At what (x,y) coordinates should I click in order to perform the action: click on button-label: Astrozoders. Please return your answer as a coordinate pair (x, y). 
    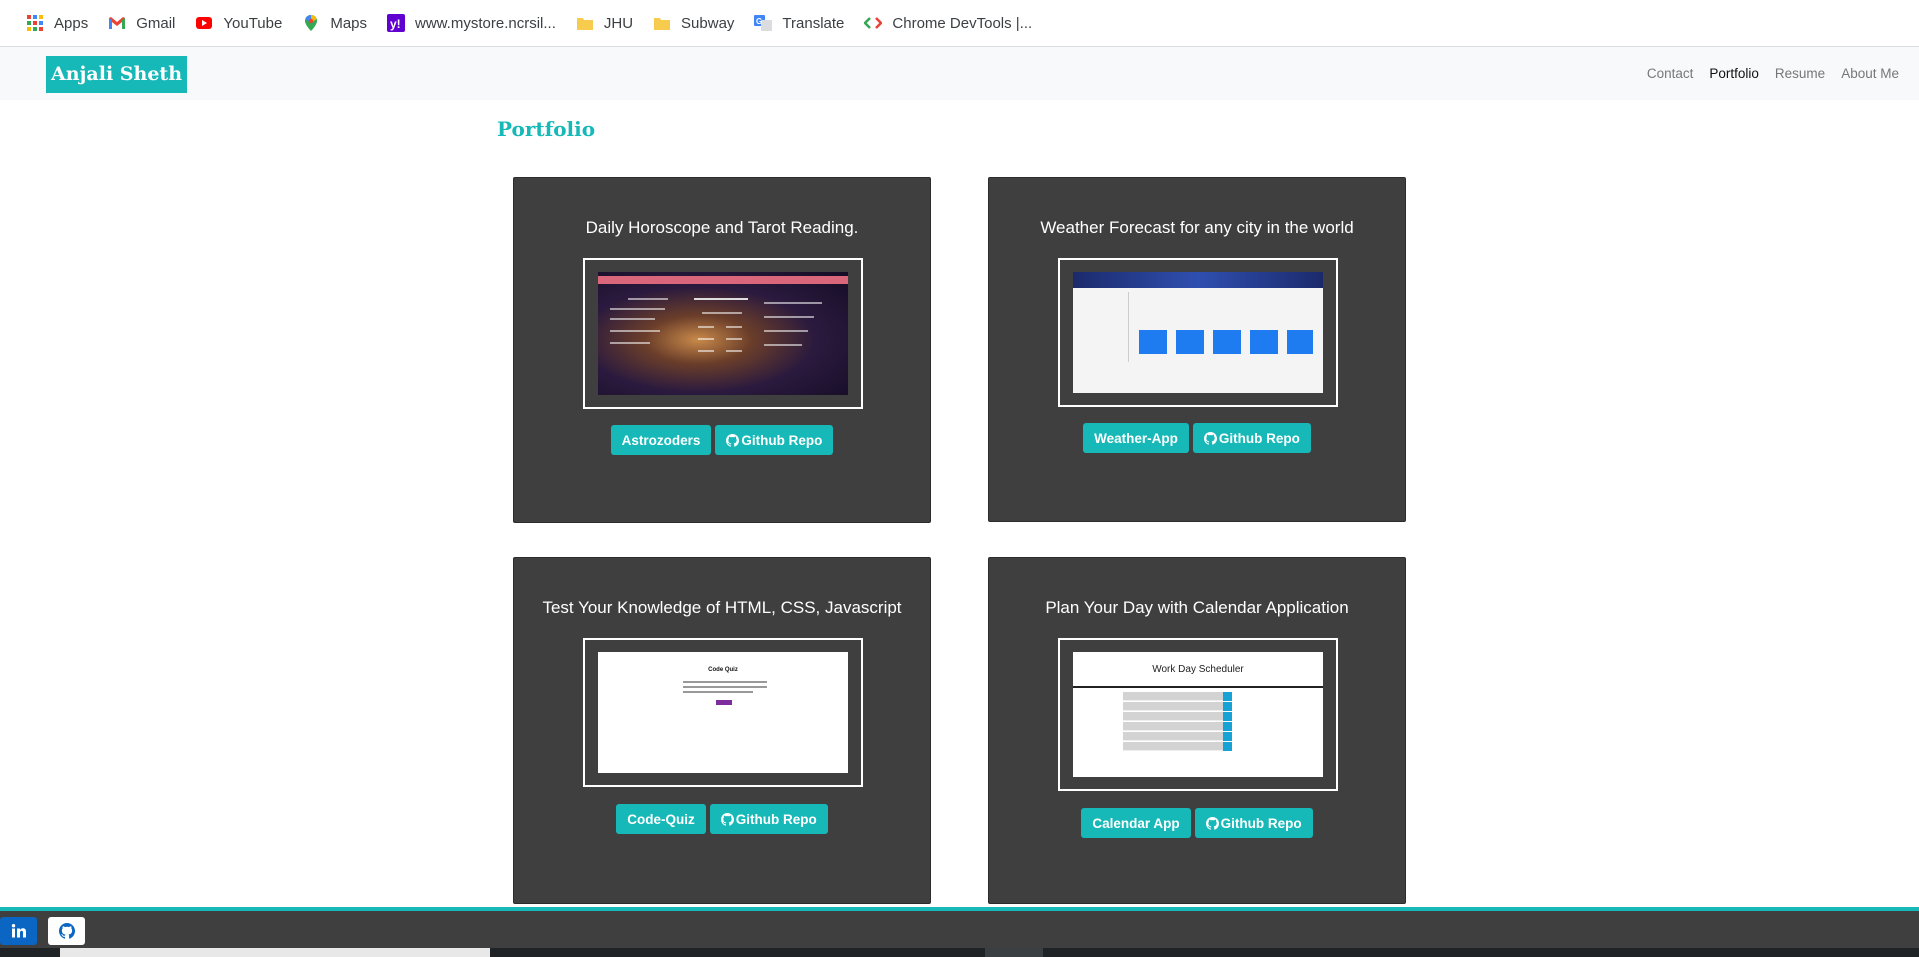
    Looking at the image, I should click on (661, 440).